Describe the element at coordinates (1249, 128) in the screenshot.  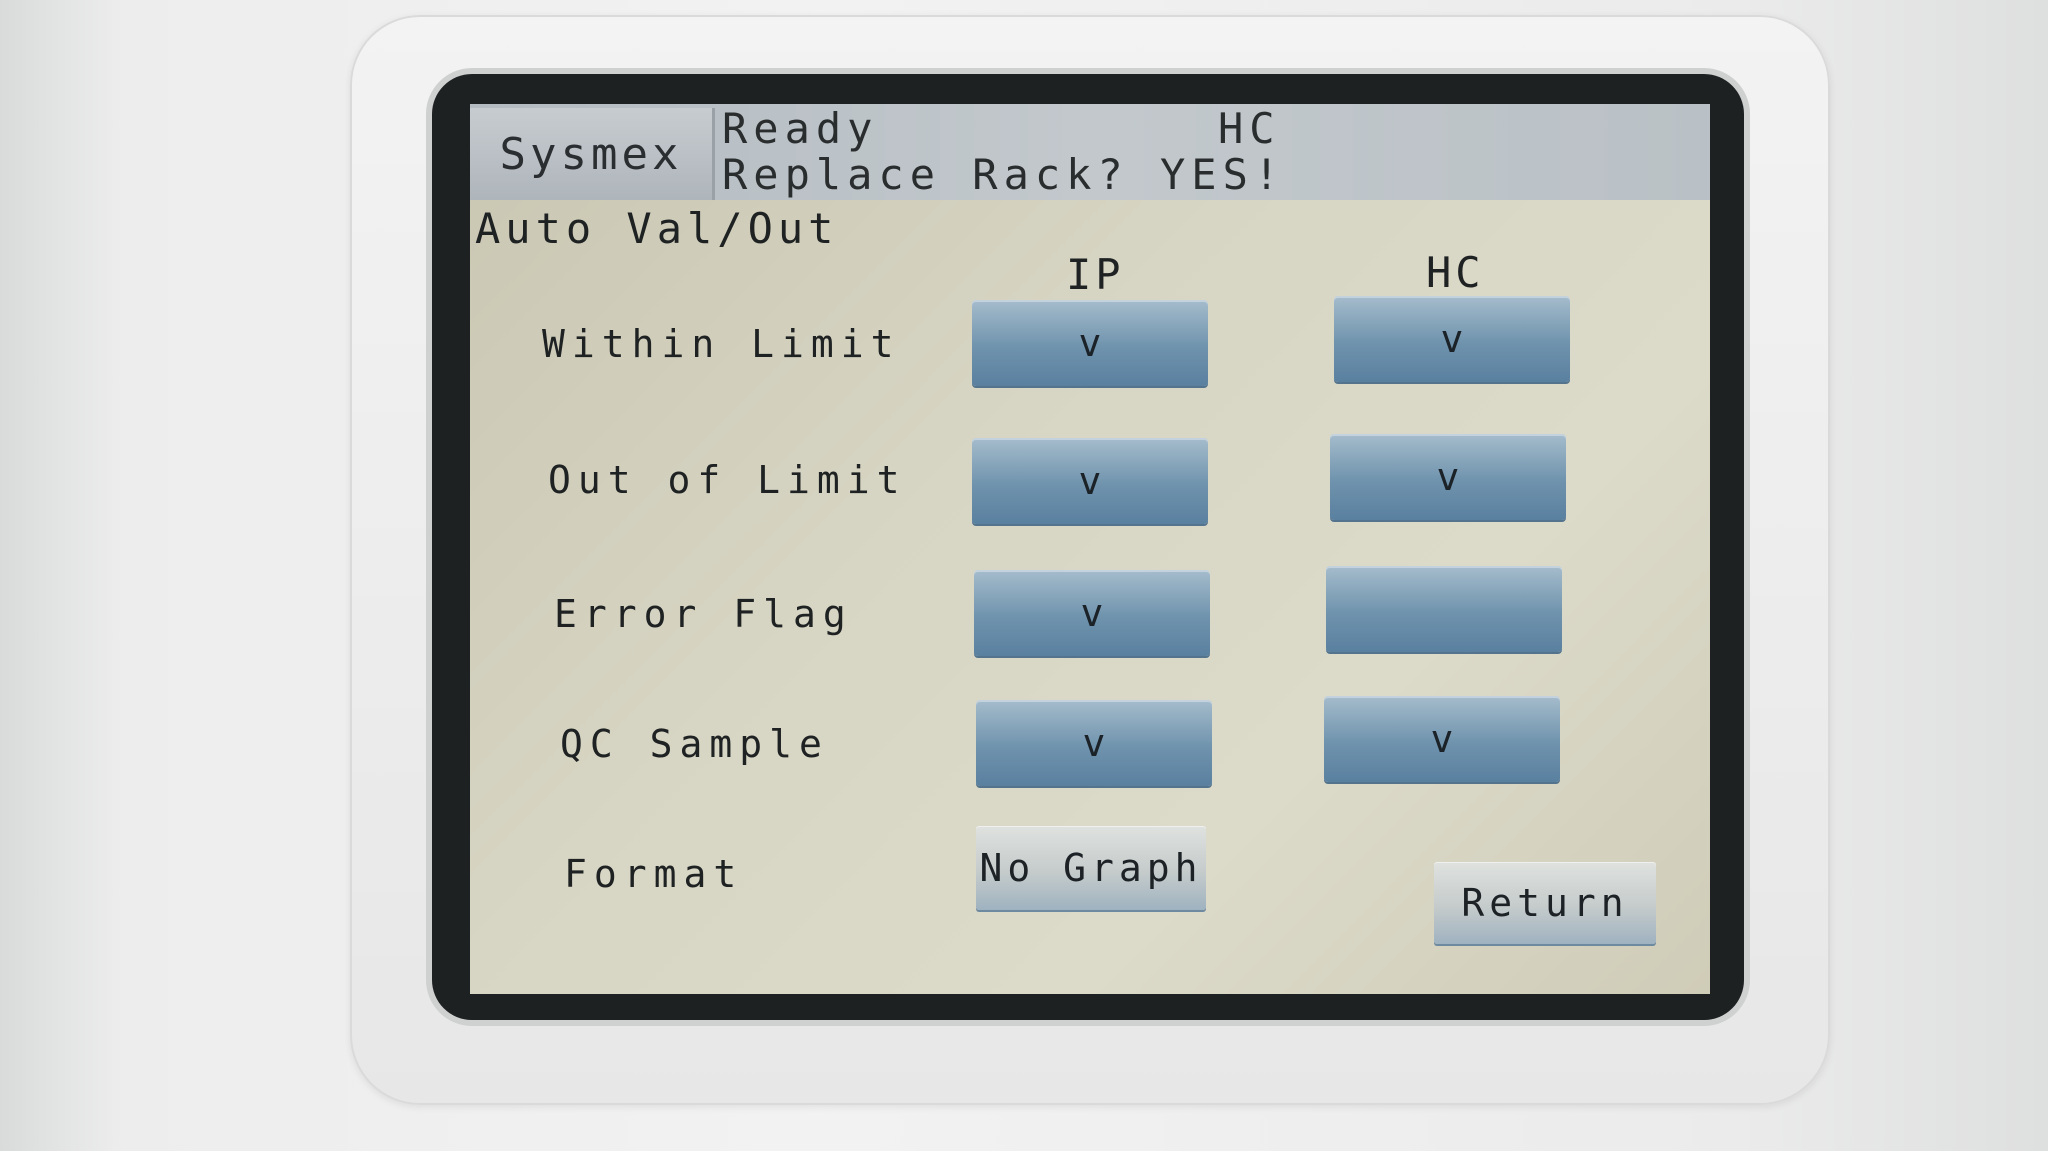
I see `status-mode: HC` at that location.